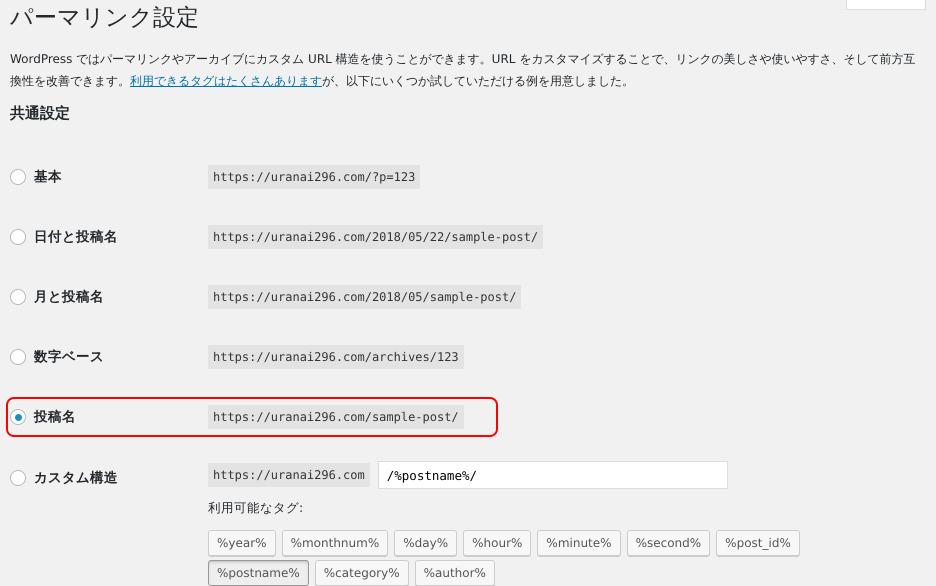 The image size is (936, 586). Describe the element at coordinates (668, 543) in the screenshot. I see `tag-button: %second%` at that location.